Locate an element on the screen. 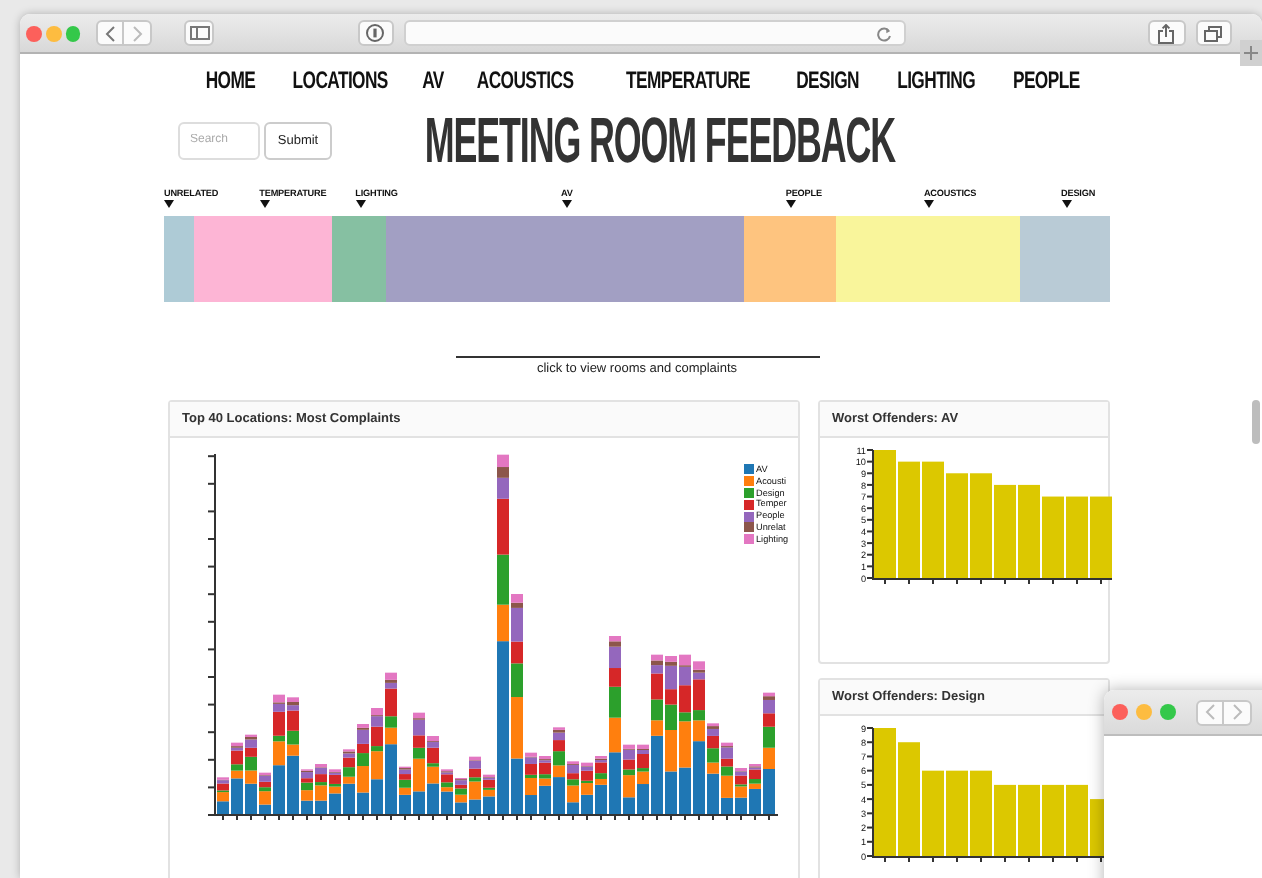 This screenshot has width=1262, height=878. share-icon is located at coordinates (1166, 33).